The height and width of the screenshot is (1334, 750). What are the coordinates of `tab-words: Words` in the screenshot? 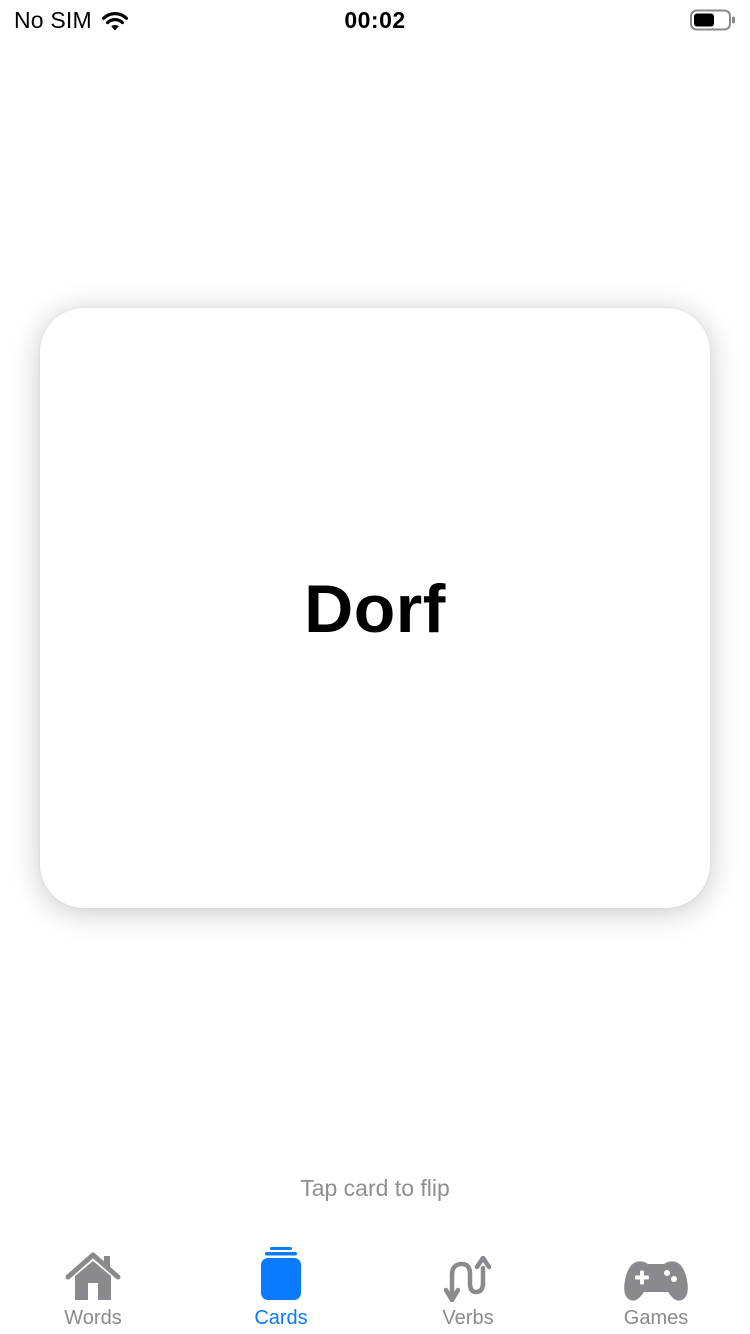 It's located at (93, 1284).